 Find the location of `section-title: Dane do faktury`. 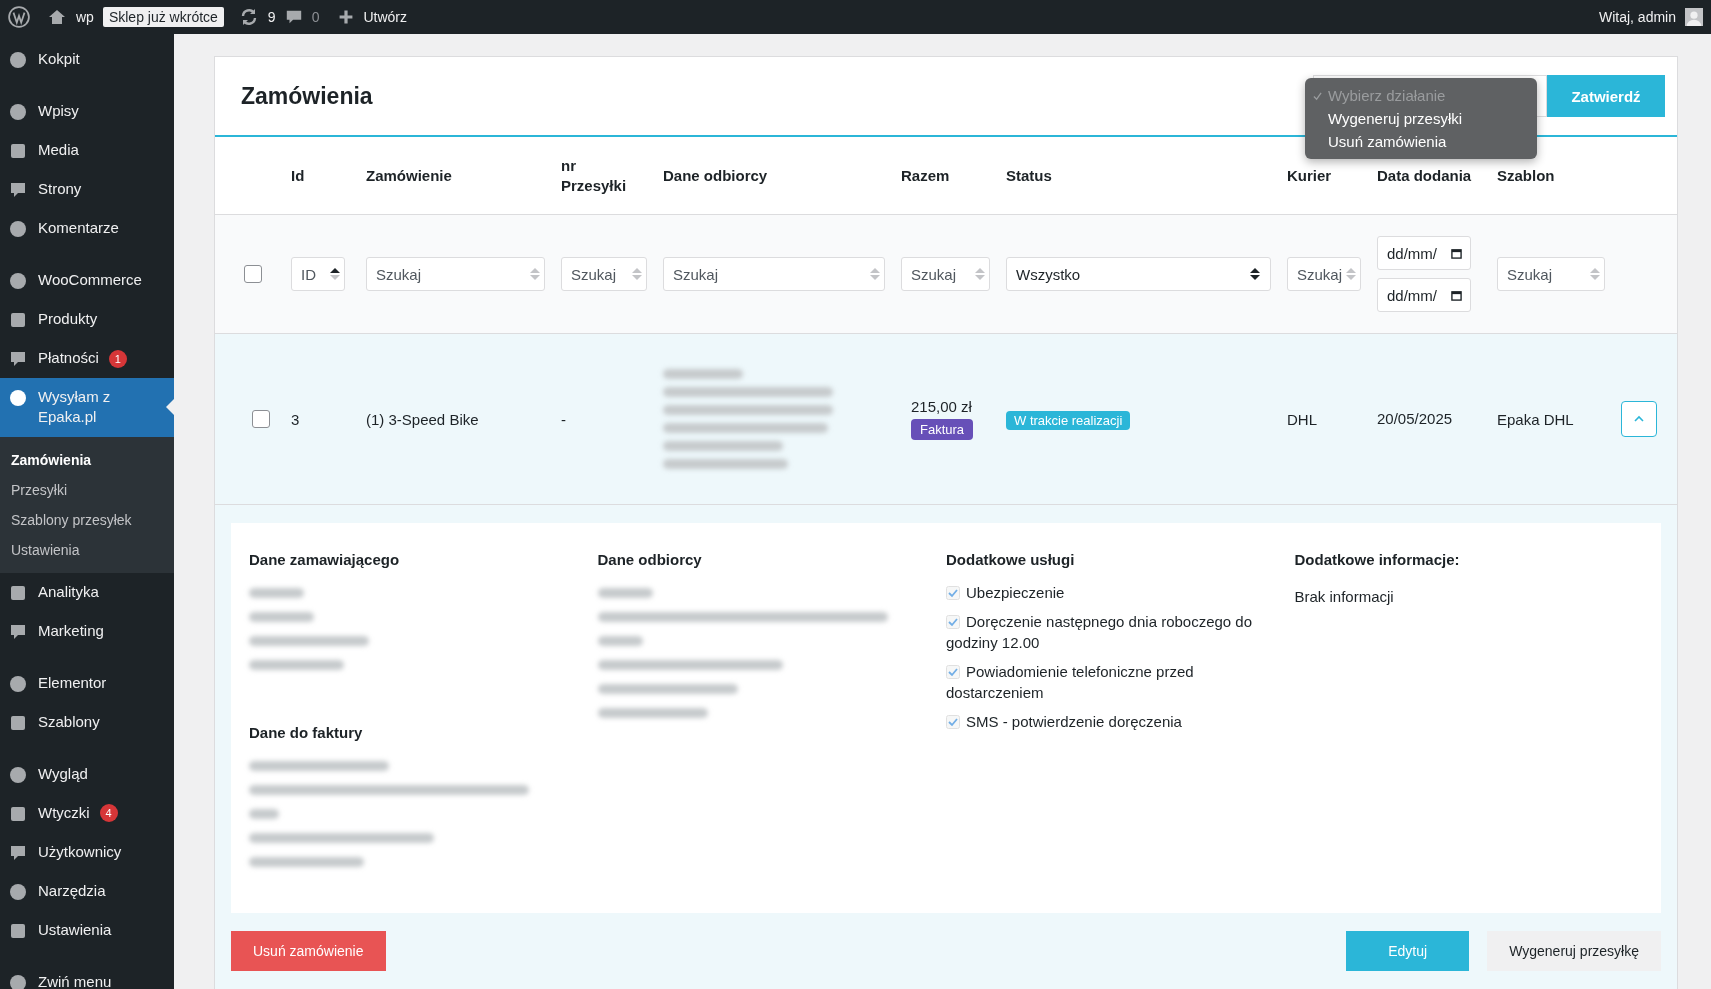

section-title: Dane do faktury is located at coordinates (306, 732).